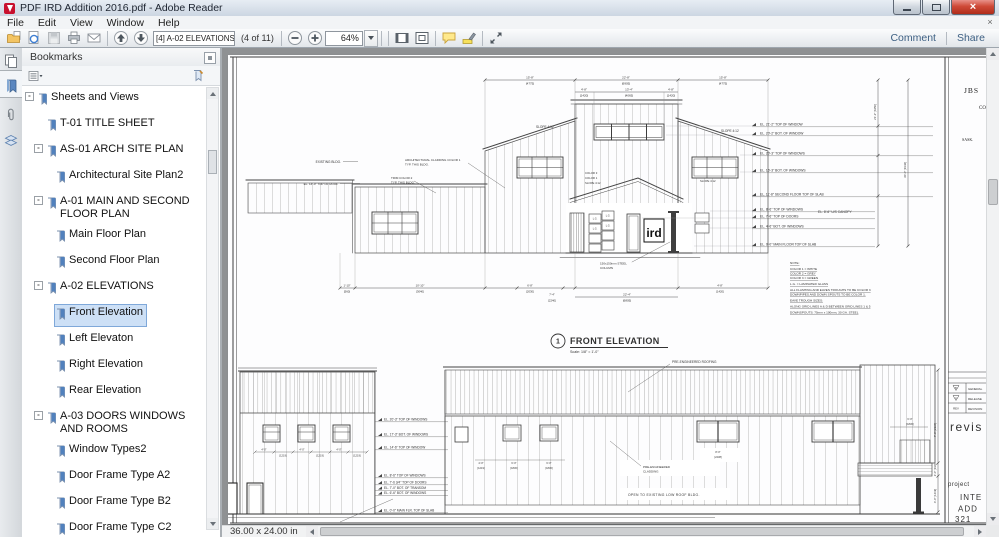 This screenshot has height=537, width=999. Describe the element at coordinates (11, 141) in the screenshot. I see `layers-button` at that location.